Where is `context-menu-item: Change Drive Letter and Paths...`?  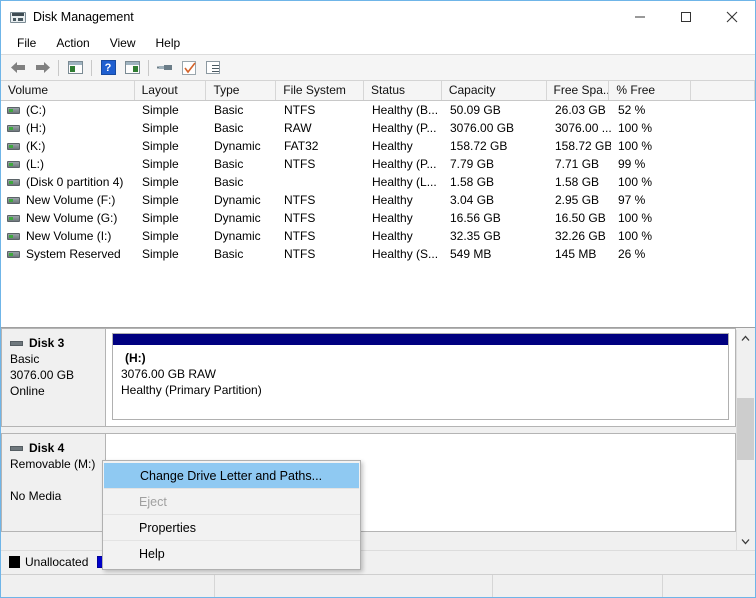
context-menu-item: Change Drive Letter and Paths... is located at coordinates (231, 476).